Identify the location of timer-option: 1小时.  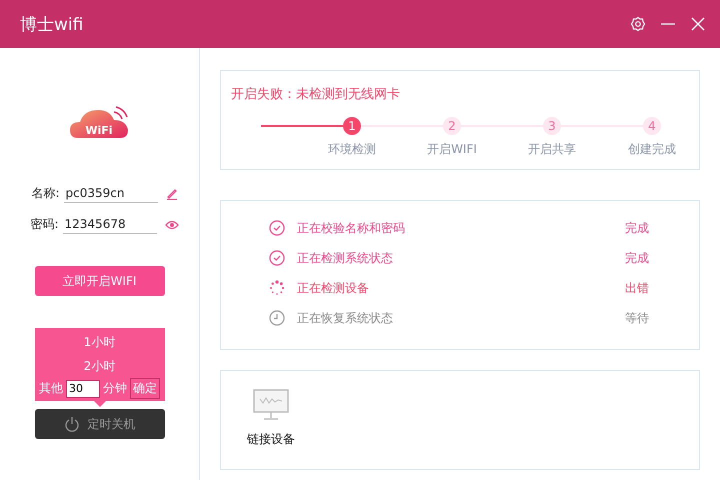
(100, 342).